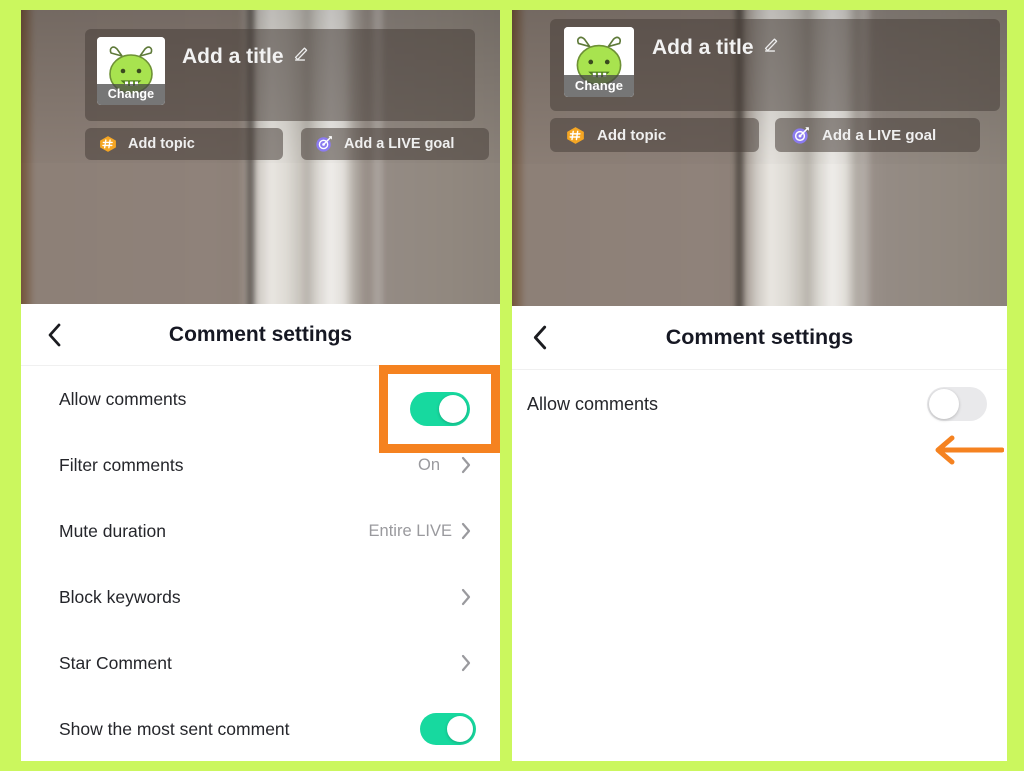 This screenshot has height=771, width=1024. I want to click on sheet-header-left: Comment settings, so click(260, 335).